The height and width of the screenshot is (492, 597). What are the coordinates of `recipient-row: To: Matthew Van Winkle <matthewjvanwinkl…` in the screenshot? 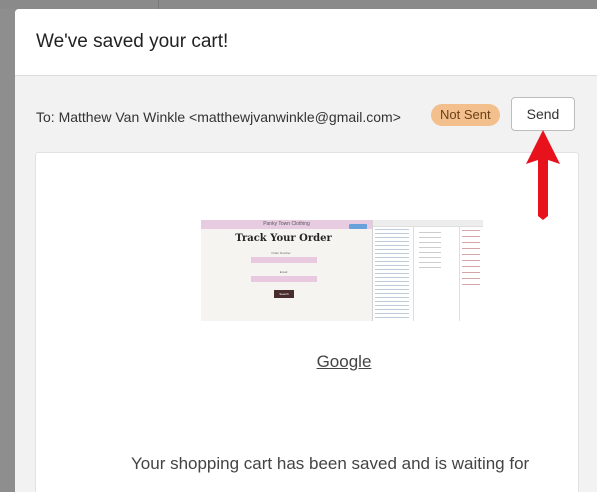 It's located at (306, 114).